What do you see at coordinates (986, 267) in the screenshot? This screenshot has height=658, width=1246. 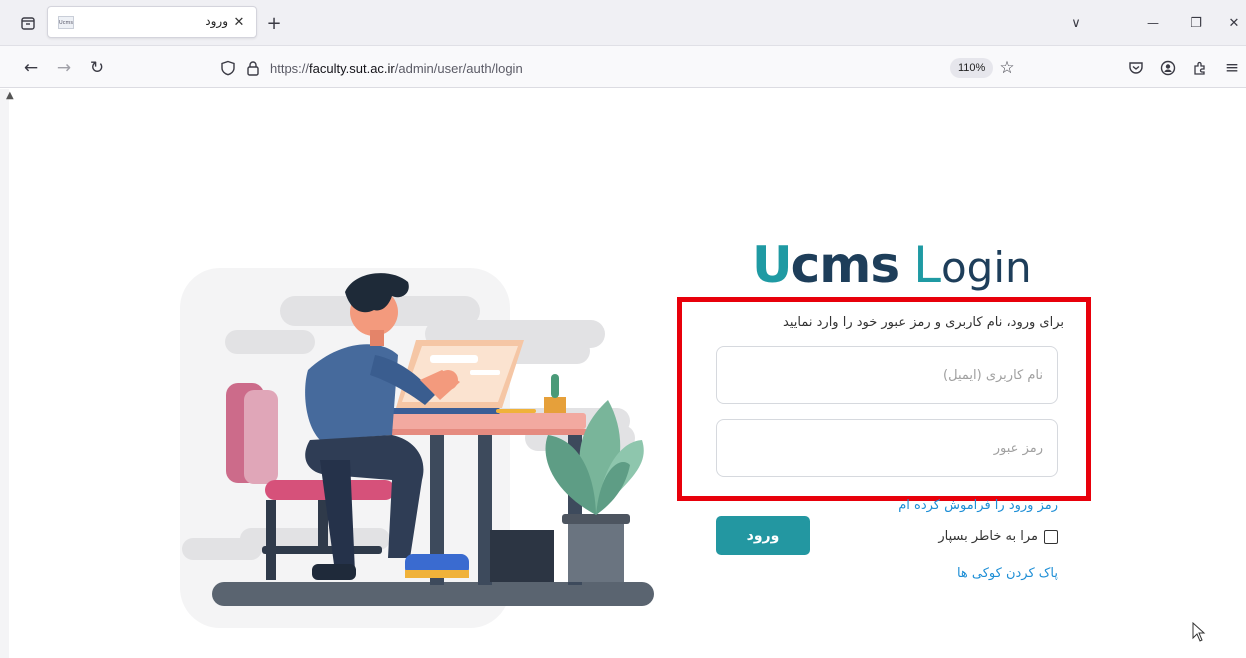 I see `logo-ogin: ogin` at bounding box center [986, 267].